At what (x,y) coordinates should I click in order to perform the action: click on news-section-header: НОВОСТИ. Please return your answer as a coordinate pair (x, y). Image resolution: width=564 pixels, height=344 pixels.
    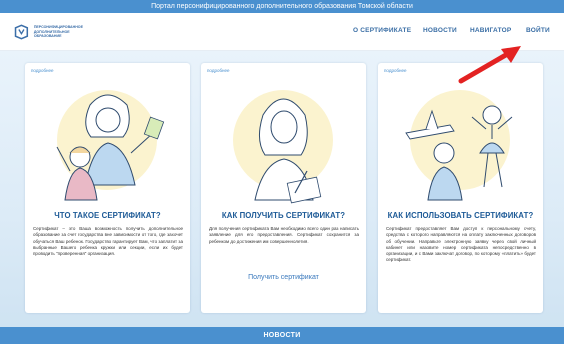
    Looking at the image, I should click on (282, 335).